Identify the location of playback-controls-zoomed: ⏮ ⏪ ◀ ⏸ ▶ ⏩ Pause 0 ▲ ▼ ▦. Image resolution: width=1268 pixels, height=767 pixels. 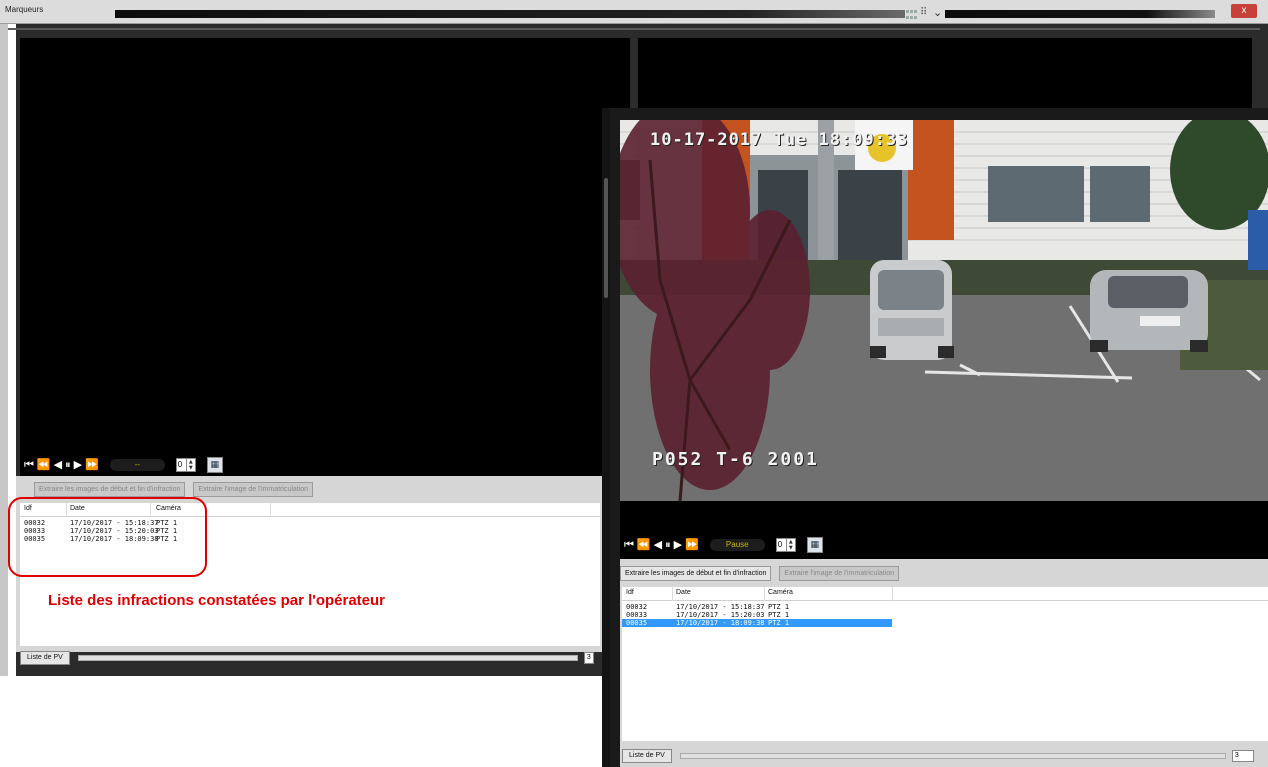
(723, 545).